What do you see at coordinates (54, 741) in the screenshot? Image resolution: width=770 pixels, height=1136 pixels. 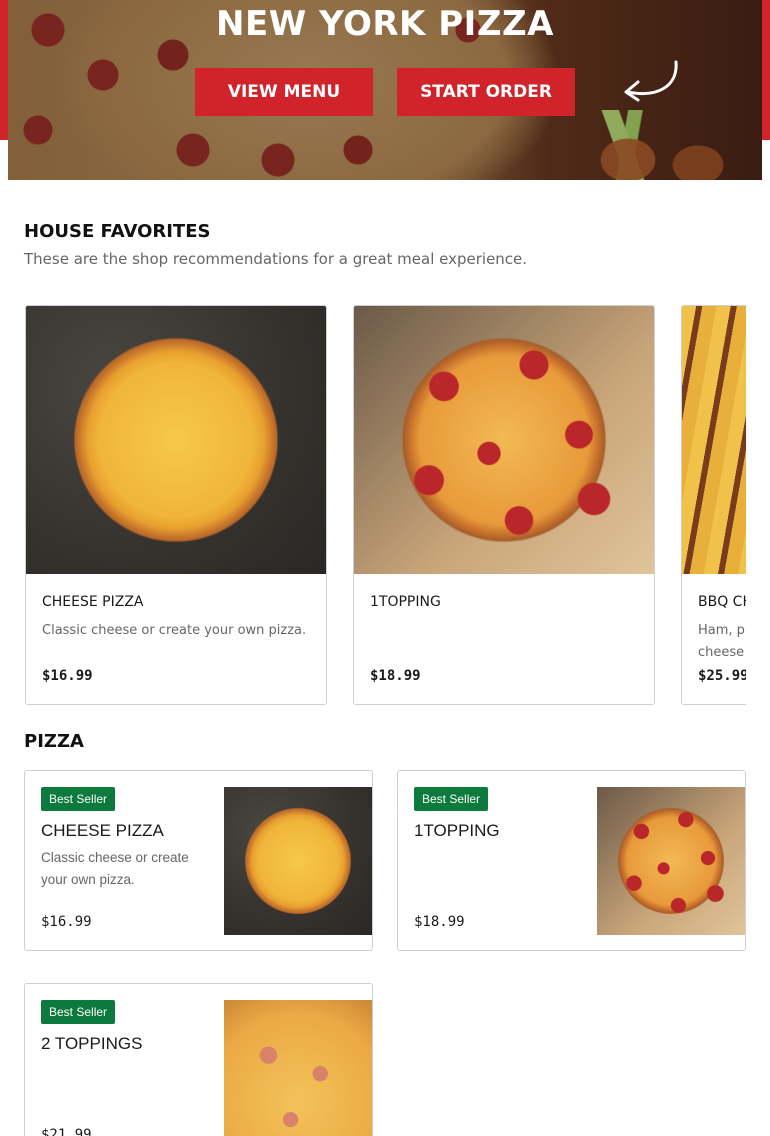 I see `pizza-section-title: PIZZA` at bounding box center [54, 741].